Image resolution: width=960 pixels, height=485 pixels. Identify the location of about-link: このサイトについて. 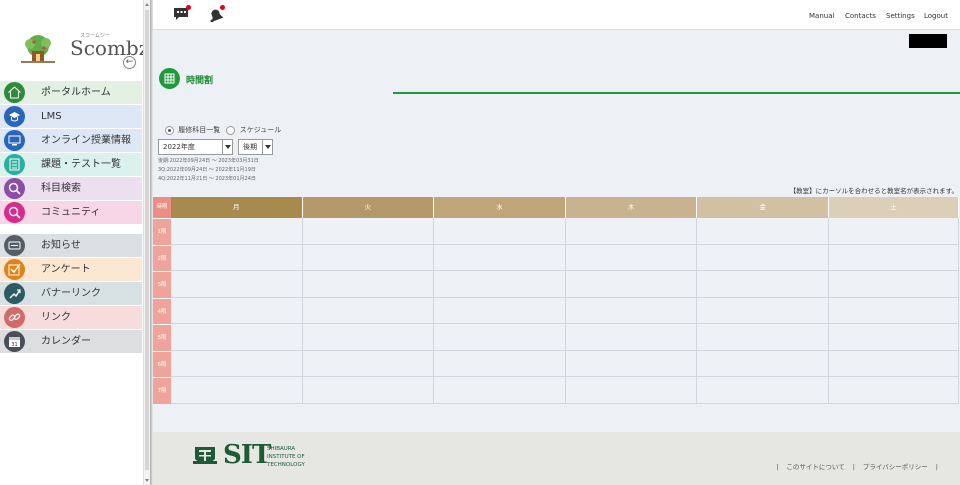
(815, 467).